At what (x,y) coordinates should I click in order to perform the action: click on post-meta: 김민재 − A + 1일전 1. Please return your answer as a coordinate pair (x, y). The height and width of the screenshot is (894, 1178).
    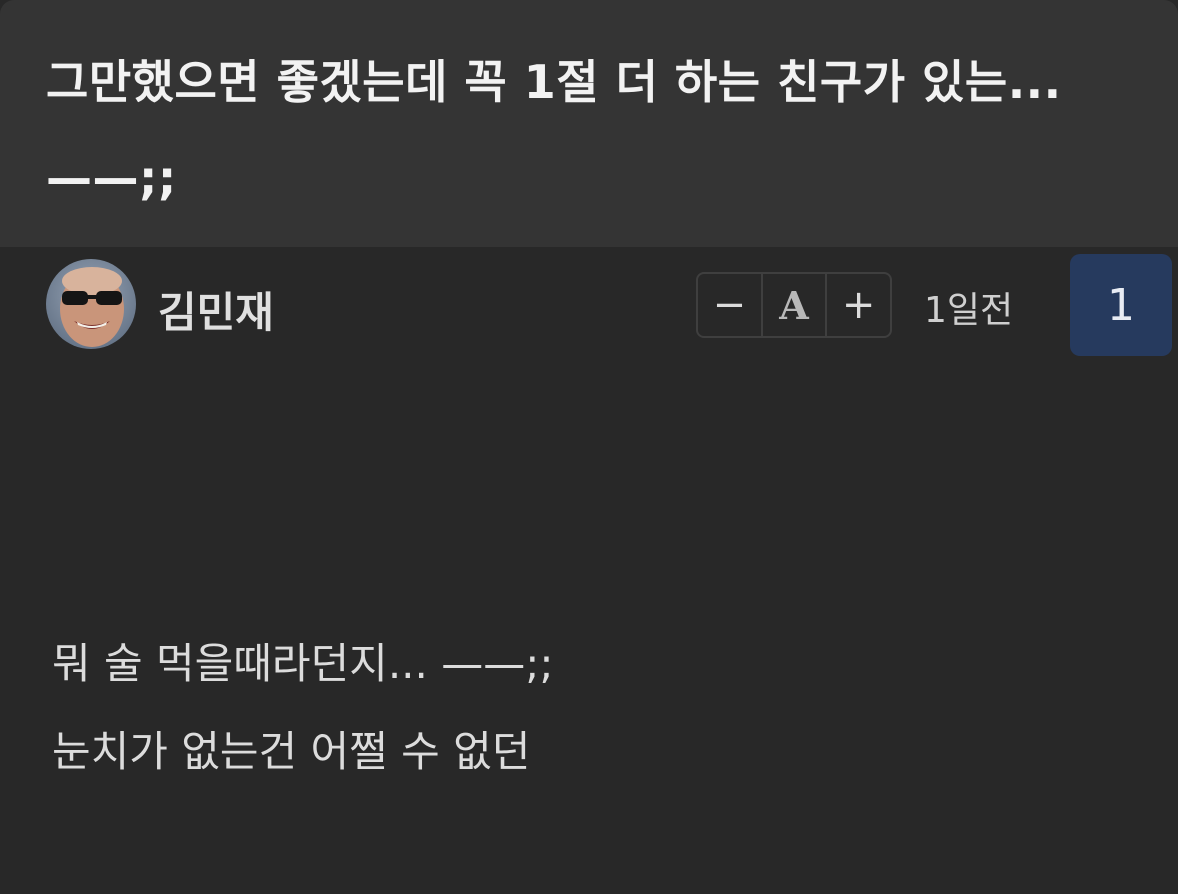
    Looking at the image, I should click on (589, 307).